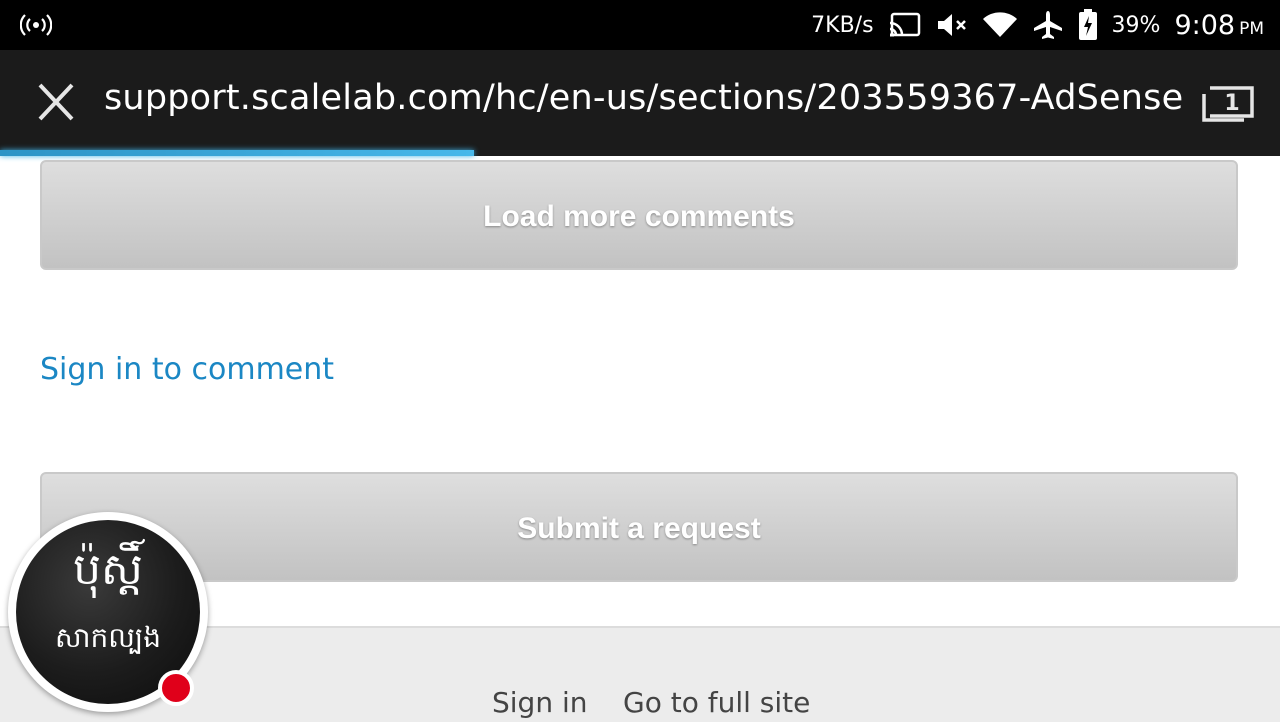 The width and height of the screenshot is (1280, 722). What do you see at coordinates (842, 25) in the screenshot?
I see `network-speed: 7KB/s` at bounding box center [842, 25].